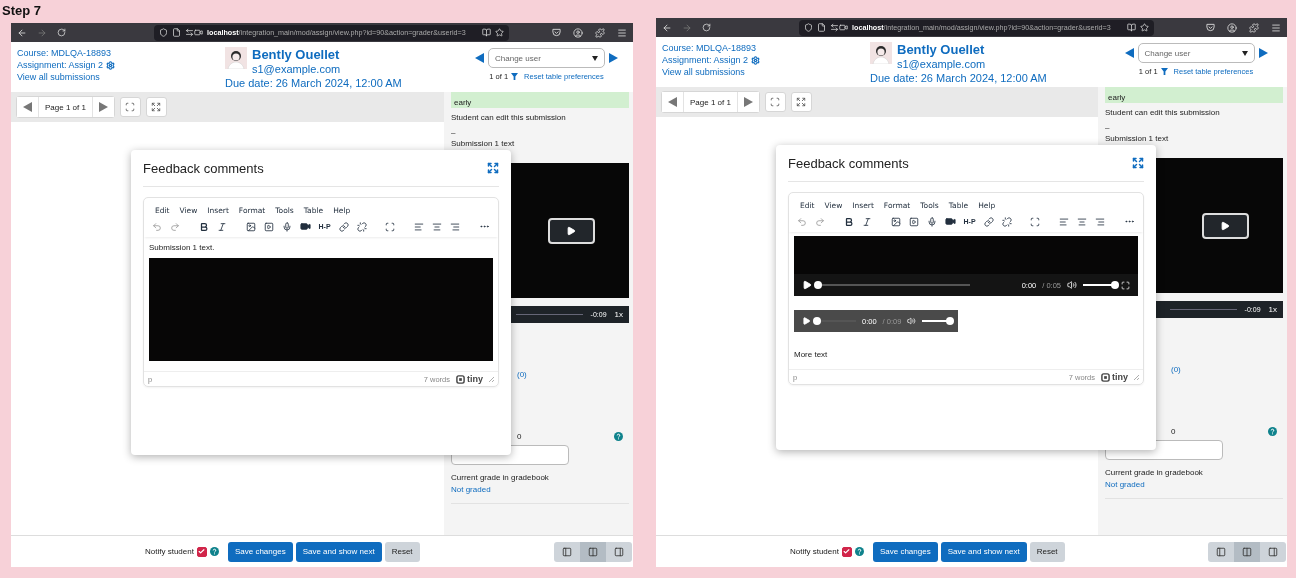 Image resolution: width=1296 pixels, height=578 pixels. Describe the element at coordinates (21, 10) in the screenshot. I see `step-title: Step 7` at that location.